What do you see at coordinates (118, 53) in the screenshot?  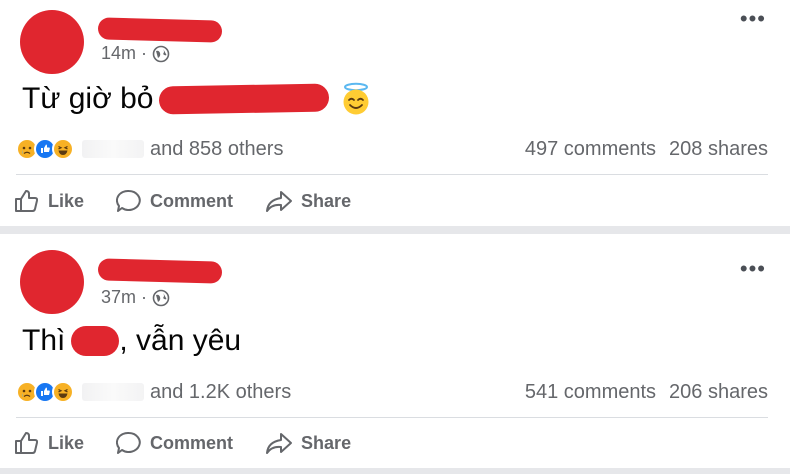 I see `post-time: 14m` at bounding box center [118, 53].